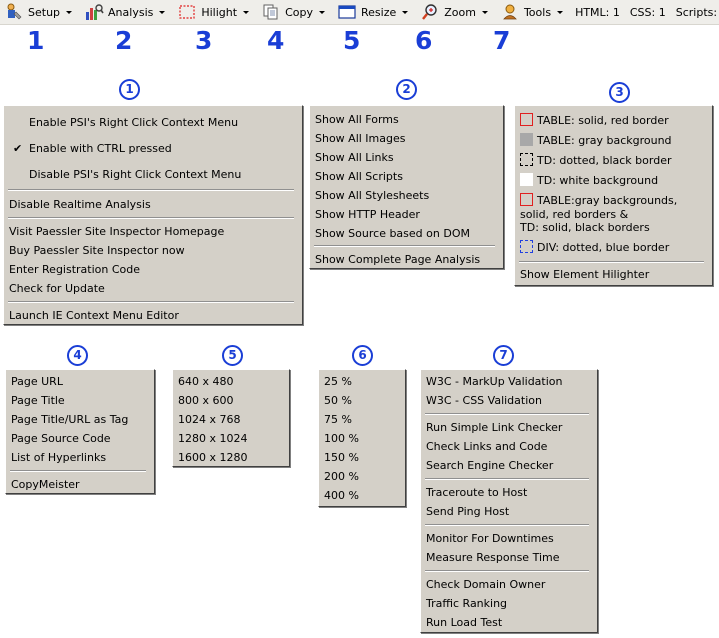 Image resolution: width=719 pixels, height=638 pixels. I want to click on hilight-label: Hilight, so click(219, 12).